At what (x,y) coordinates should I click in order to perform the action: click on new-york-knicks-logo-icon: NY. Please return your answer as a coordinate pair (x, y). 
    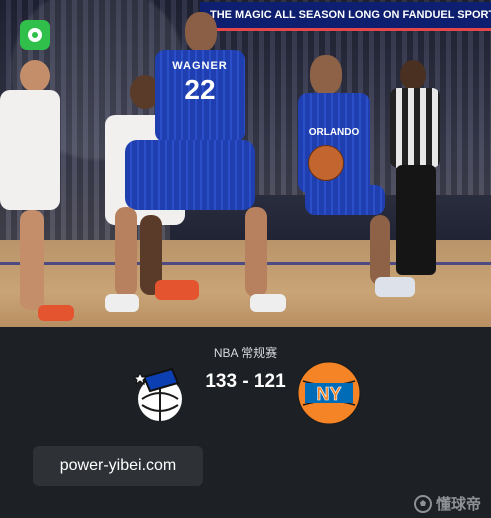
    Looking at the image, I should click on (329, 393).